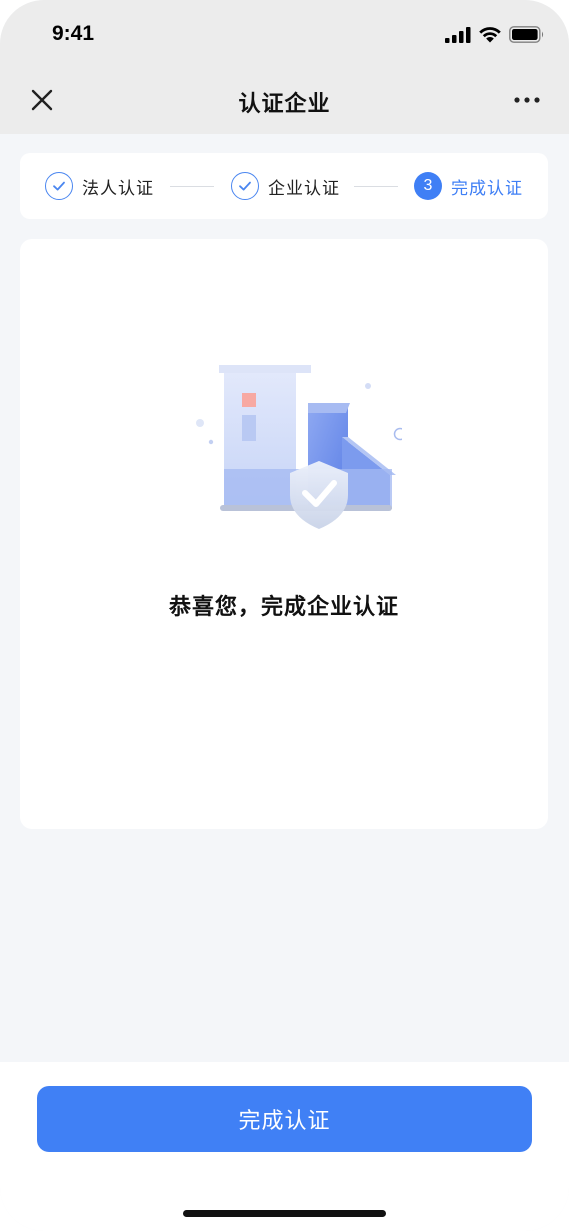 The height and width of the screenshot is (1231, 569). Describe the element at coordinates (428, 186) in the screenshot. I see `step-number-badge: 3` at that location.